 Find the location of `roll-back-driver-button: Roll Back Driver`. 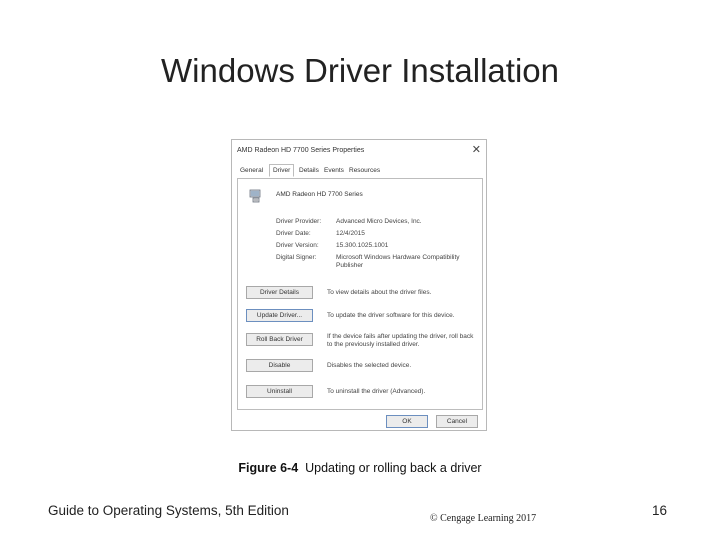

roll-back-driver-button: Roll Back Driver is located at coordinates (279, 339).